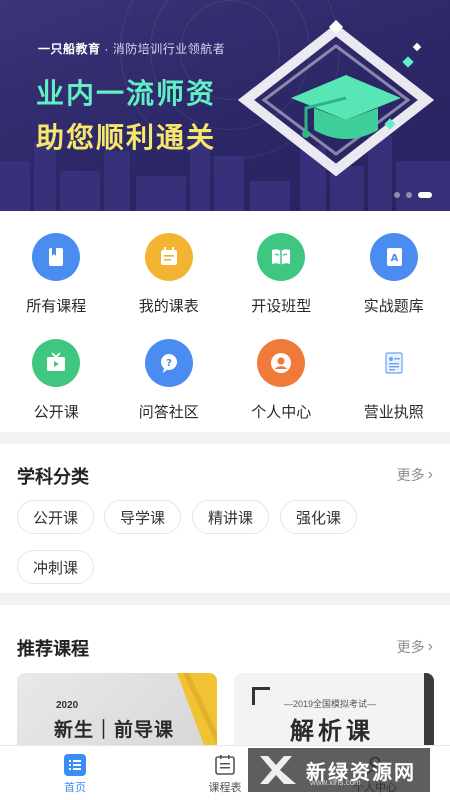 The width and height of the screenshot is (450, 800). What do you see at coordinates (75, 765) in the screenshot?
I see `home-list-icon` at bounding box center [75, 765].